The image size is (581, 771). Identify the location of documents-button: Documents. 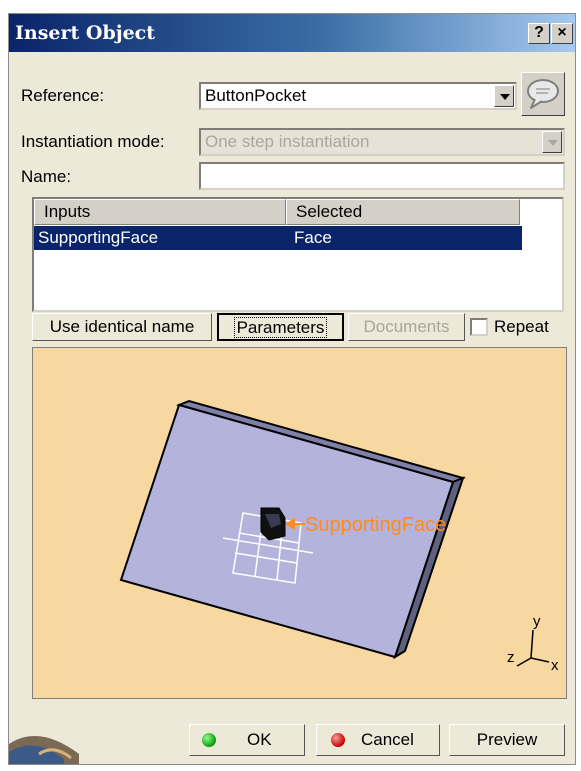
(406, 327).